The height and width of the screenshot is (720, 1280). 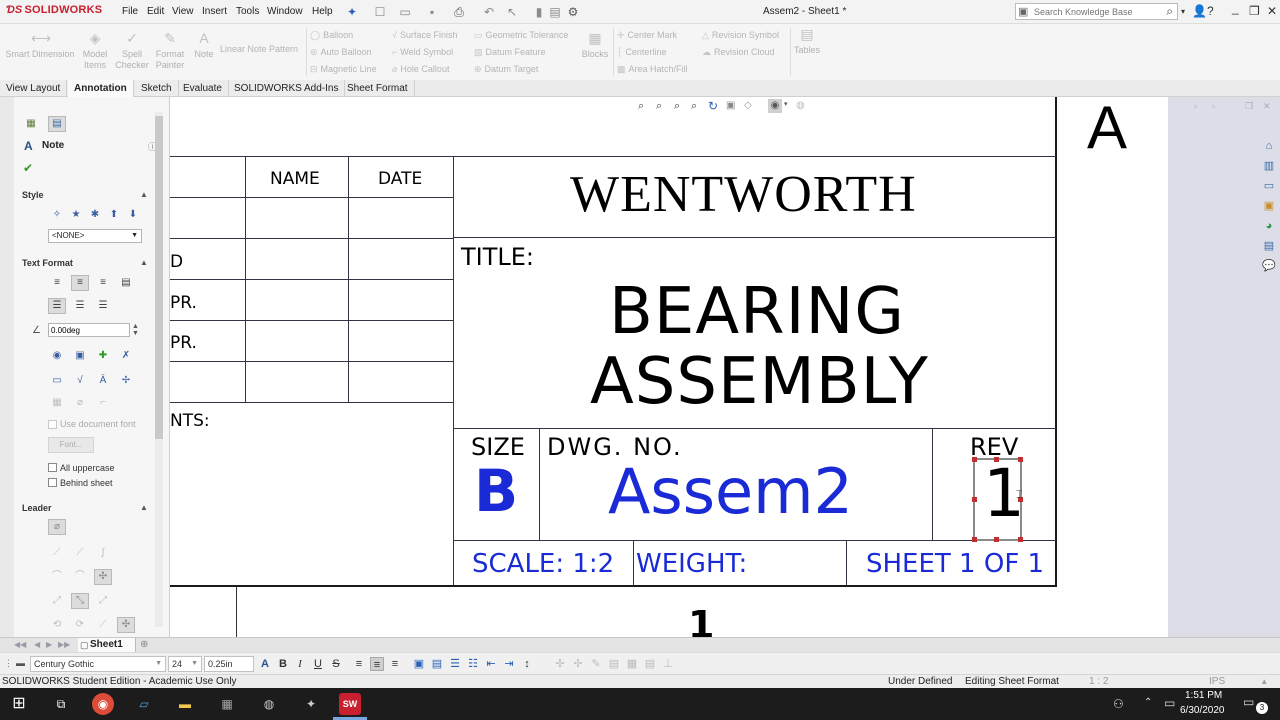 What do you see at coordinates (287, 88) in the screenshot?
I see `tab-solidworks-add-ins: SOLIDWORKS Add-Ins` at bounding box center [287, 88].